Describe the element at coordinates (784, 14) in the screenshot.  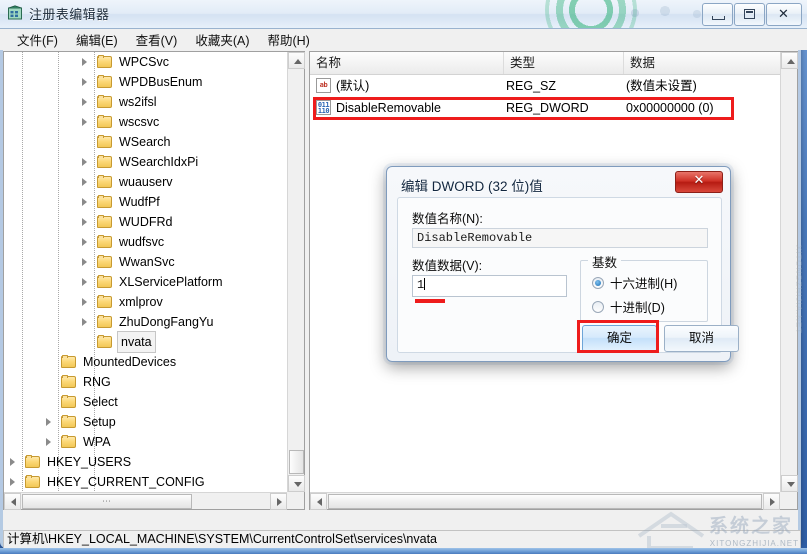
I see `close-button: ✕` at that location.